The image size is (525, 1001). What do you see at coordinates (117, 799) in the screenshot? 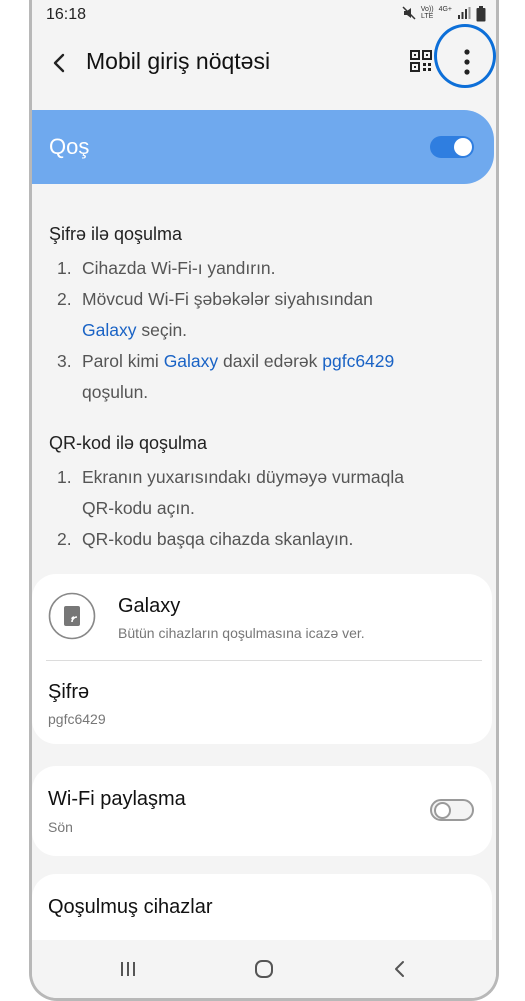
I see `wifi-sharing-label: Wi-Fi paylaşma` at bounding box center [117, 799].